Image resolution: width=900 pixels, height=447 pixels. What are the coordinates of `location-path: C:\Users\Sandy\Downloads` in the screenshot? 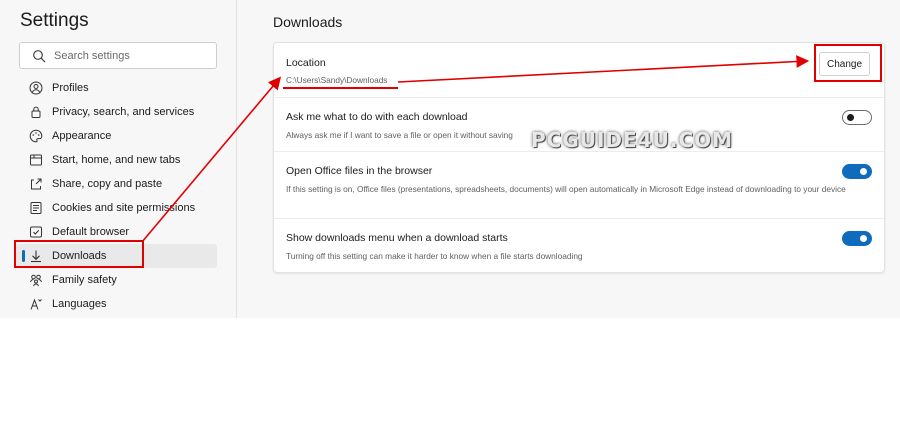 It's located at (337, 80).